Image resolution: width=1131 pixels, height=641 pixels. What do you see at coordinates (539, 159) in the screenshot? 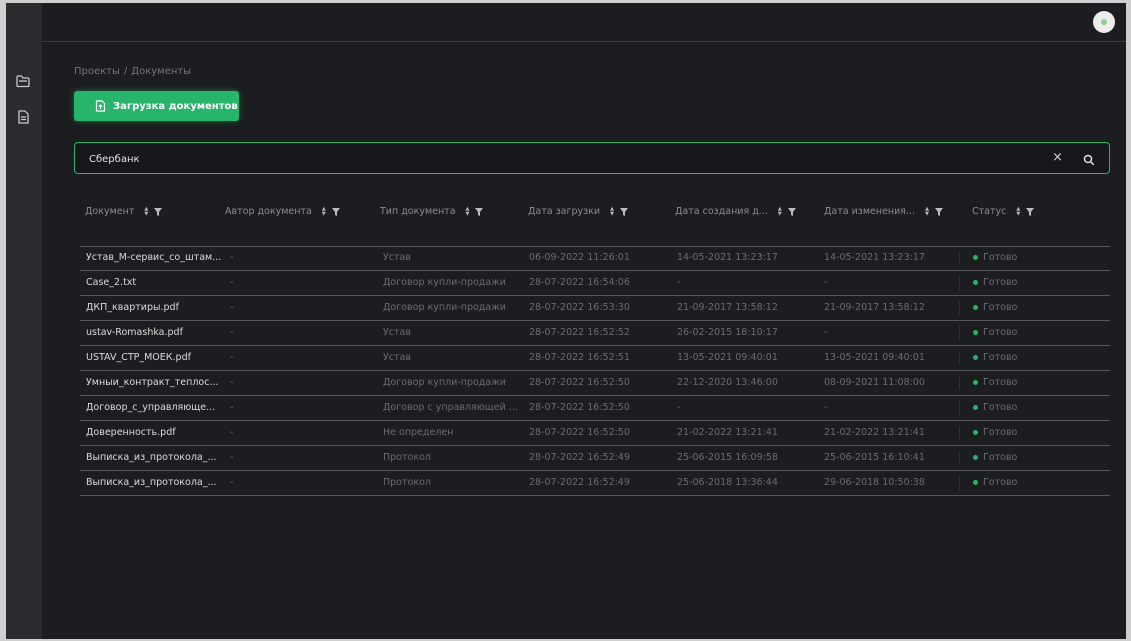
I see `search-input` at bounding box center [539, 159].